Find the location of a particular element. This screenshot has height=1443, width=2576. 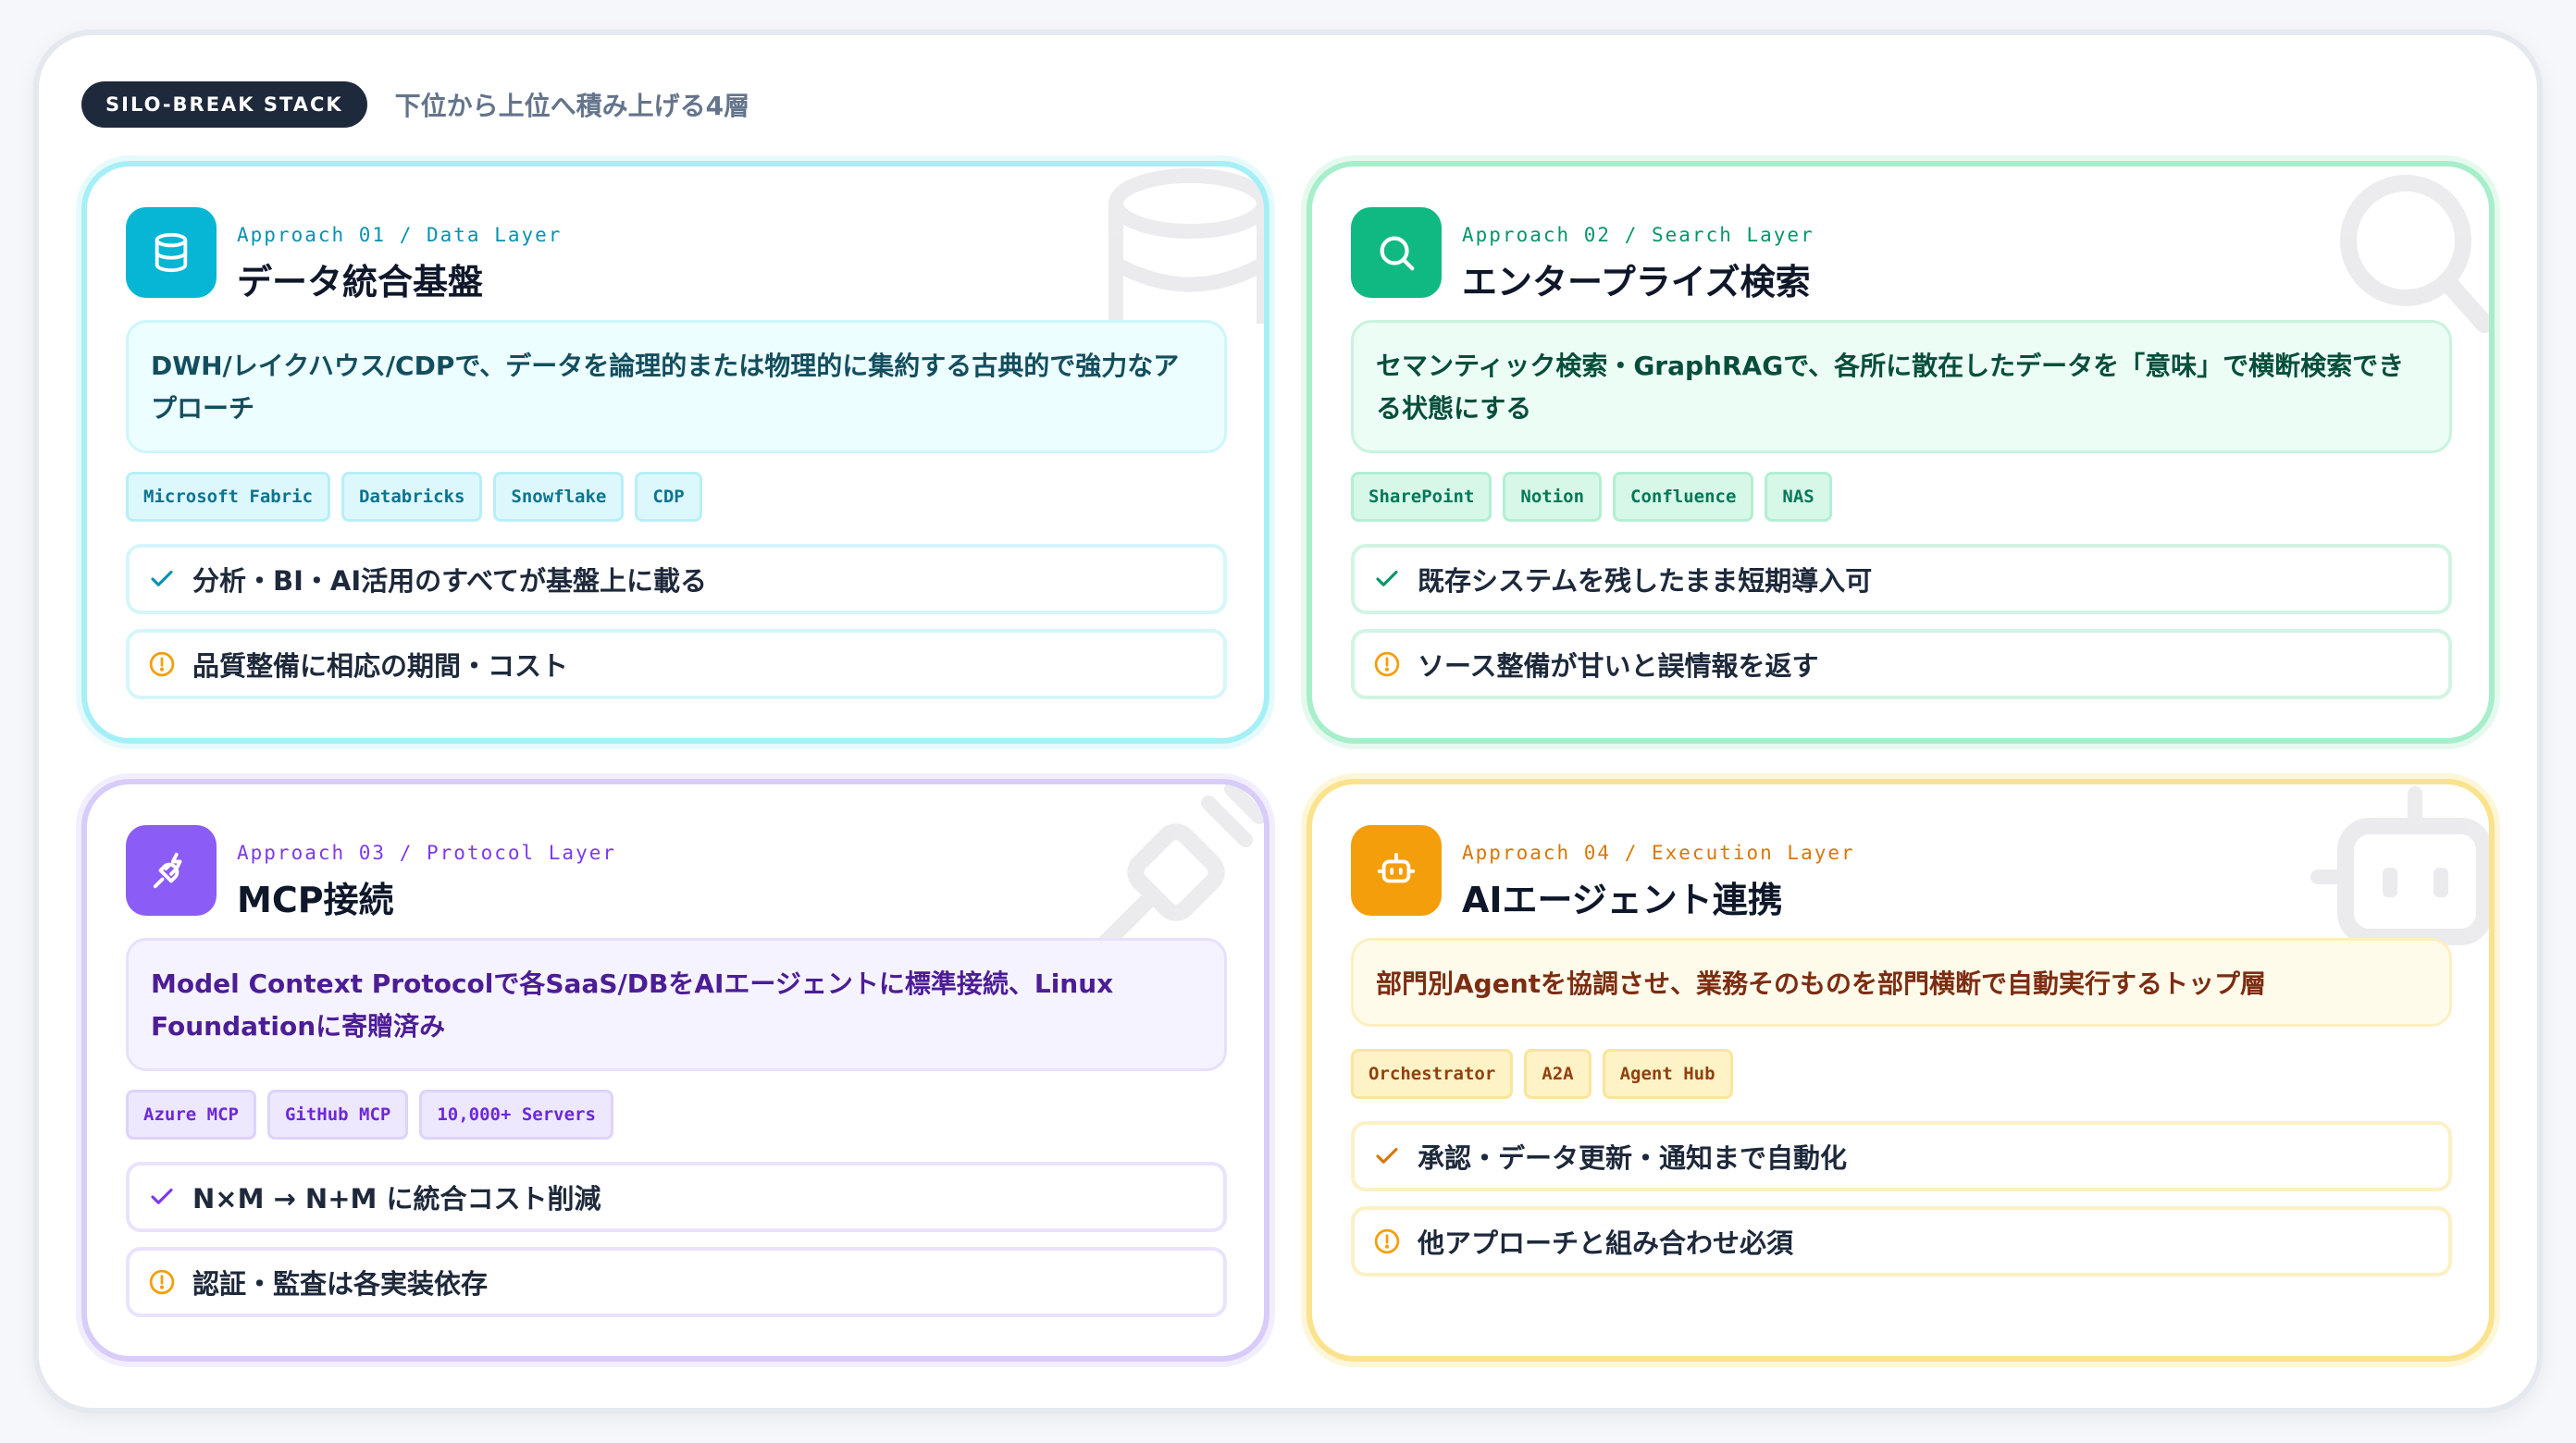

con-row: 品質整備に相応の期間・コスト is located at coordinates (676, 664).